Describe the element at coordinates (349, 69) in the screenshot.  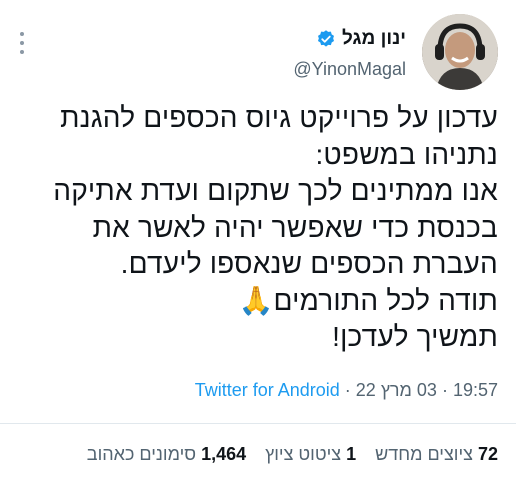
I see `author-handle: @YinonMagal` at that location.